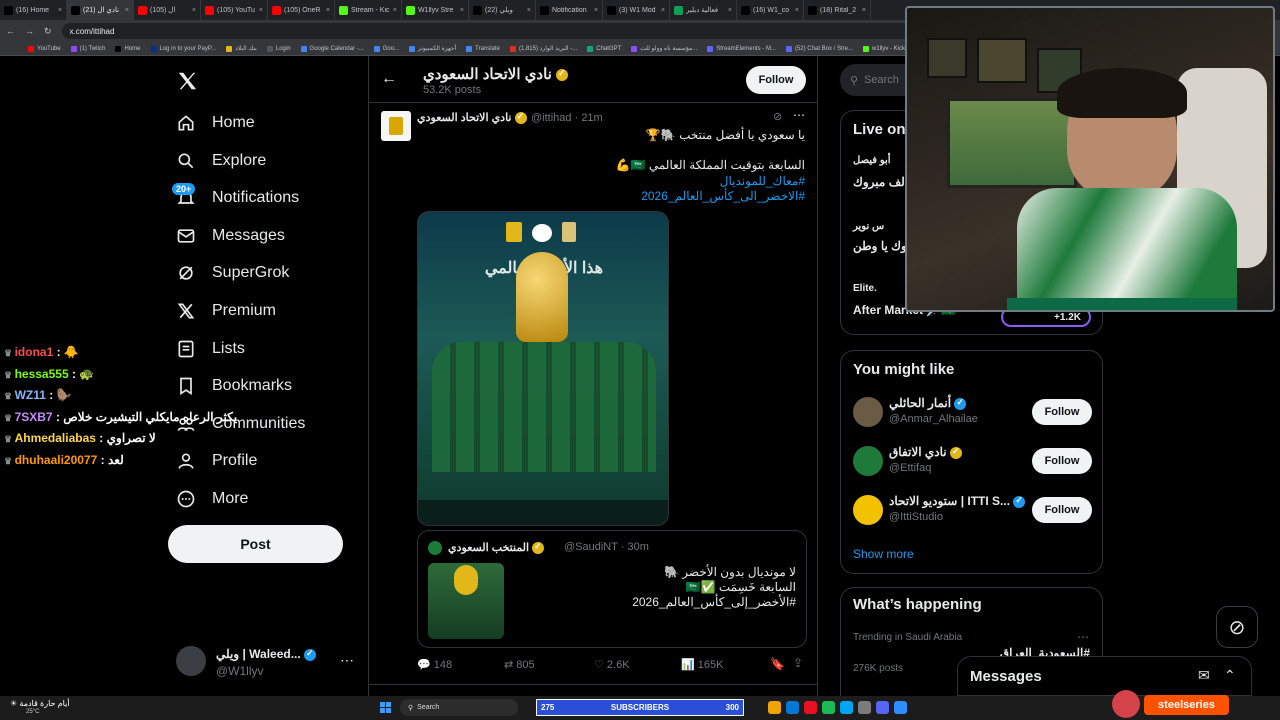 The height and width of the screenshot is (720, 1280). Describe the element at coordinates (776, 80) in the screenshot. I see `follow-button: Follow` at that location.